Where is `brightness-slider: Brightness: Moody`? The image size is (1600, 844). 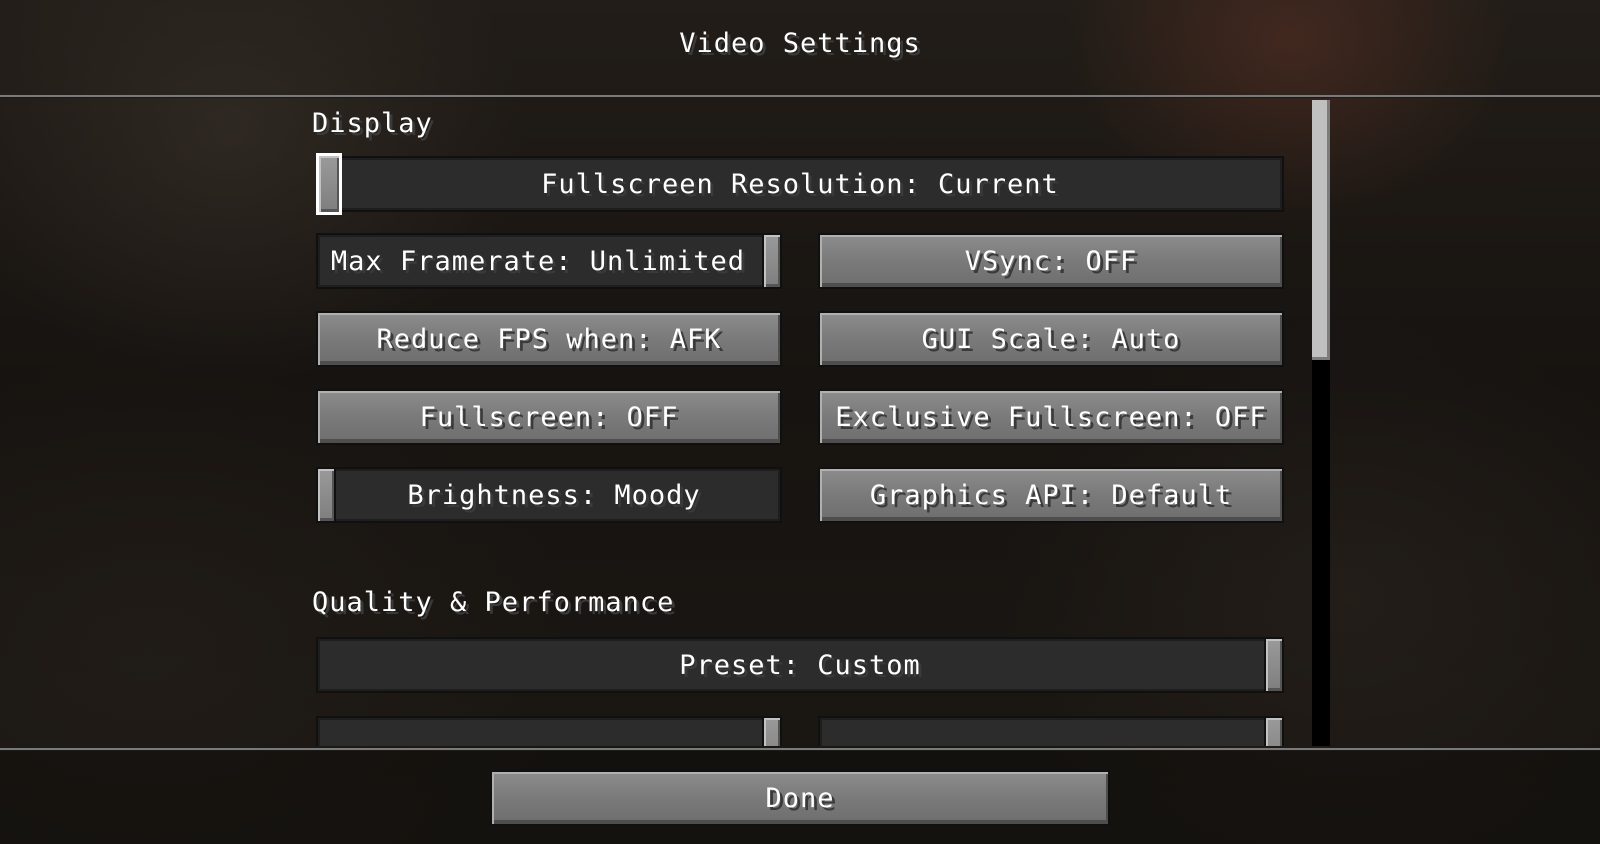 brightness-slider: Brightness: Moody is located at coordinates (549, 495).